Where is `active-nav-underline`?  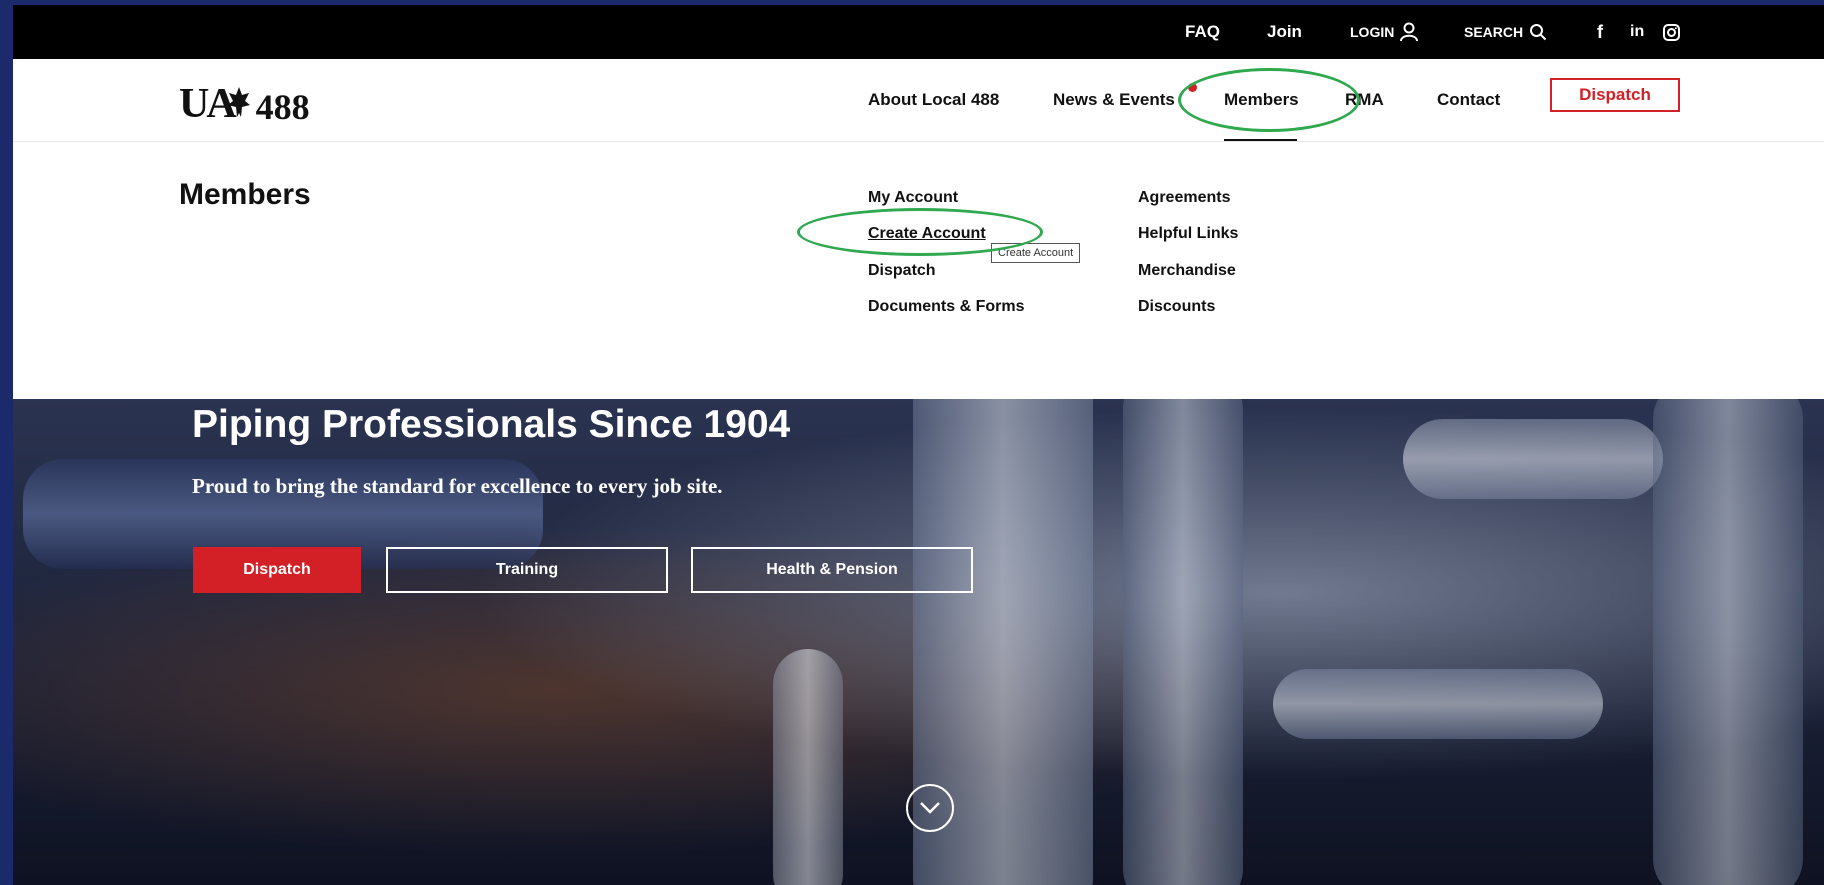
active-nav-underline is located at coordinates (1260, 140).